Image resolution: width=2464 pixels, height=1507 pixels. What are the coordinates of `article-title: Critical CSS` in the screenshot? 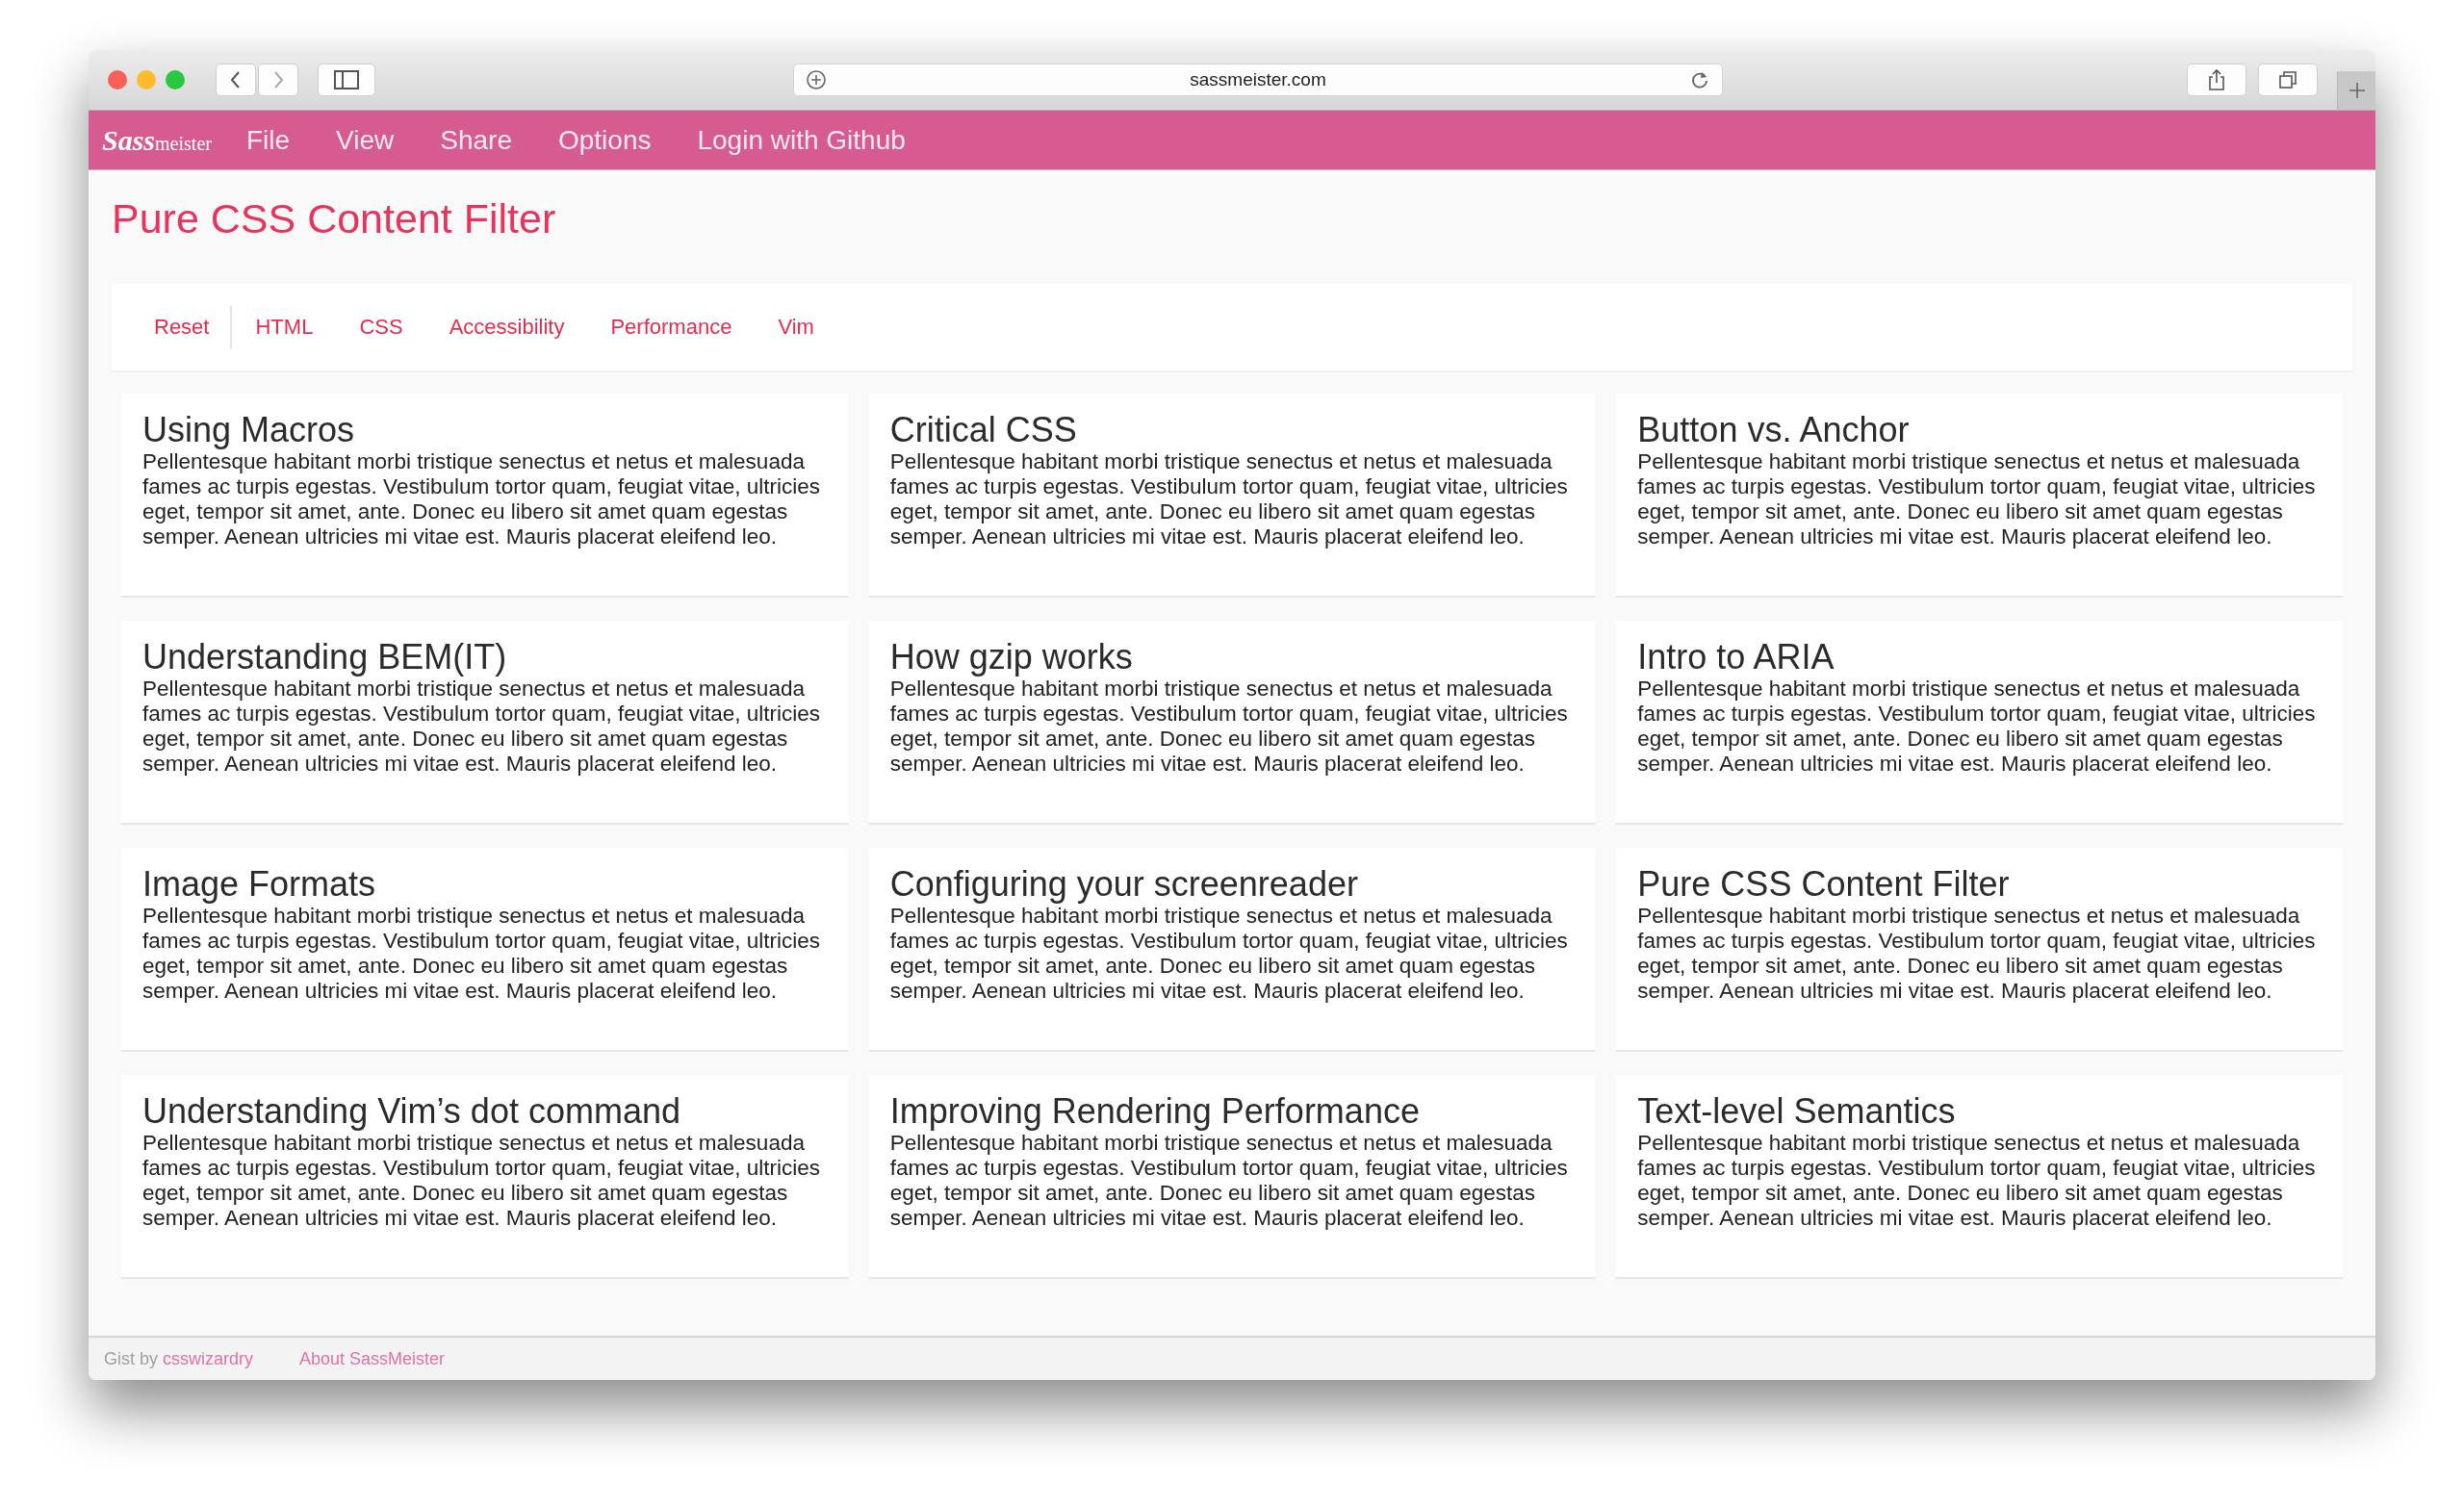 It's located at (983, 430).